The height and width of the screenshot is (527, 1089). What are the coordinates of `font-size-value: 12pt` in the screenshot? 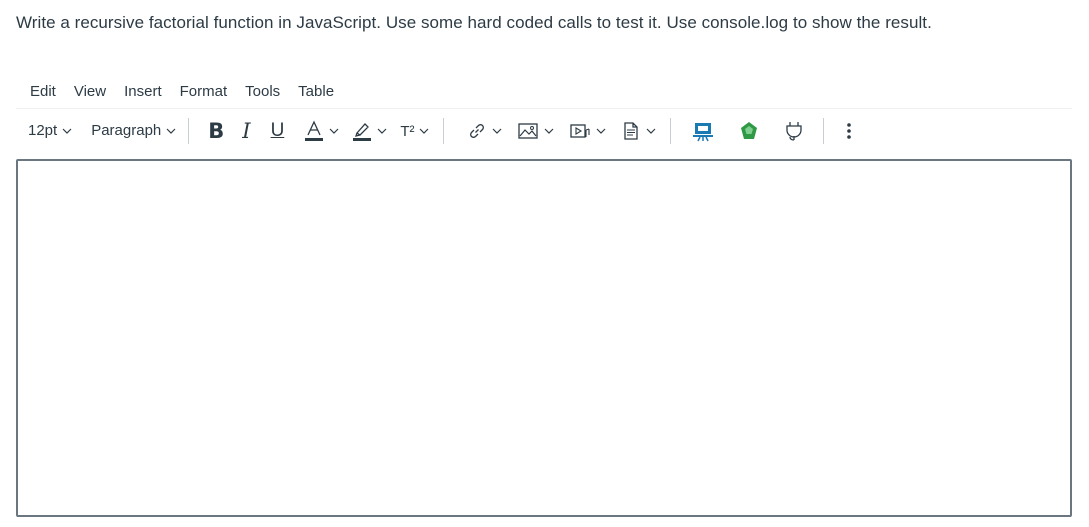 It's located at (43, 130).